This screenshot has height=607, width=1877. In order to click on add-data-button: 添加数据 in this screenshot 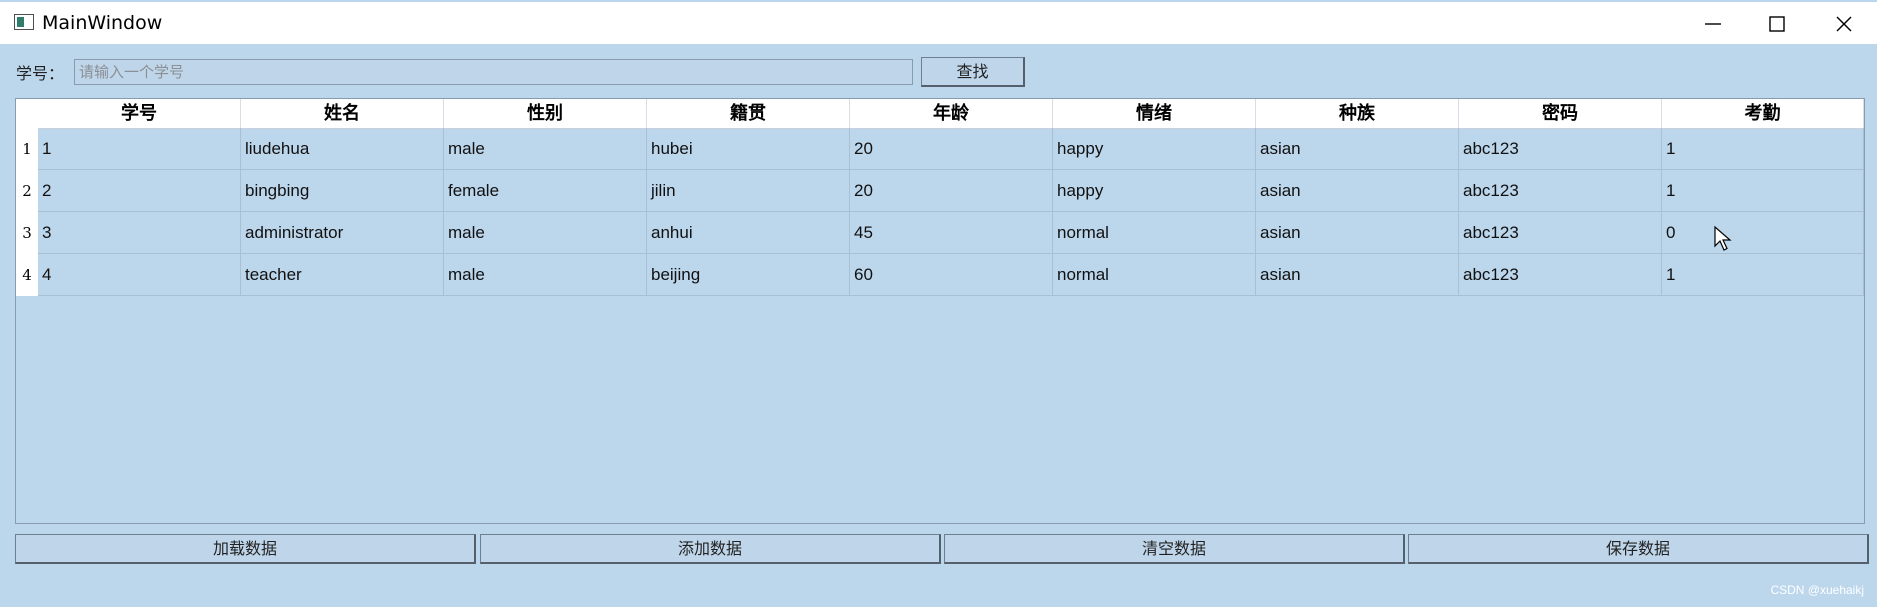, I will do `click(710, 549)`.